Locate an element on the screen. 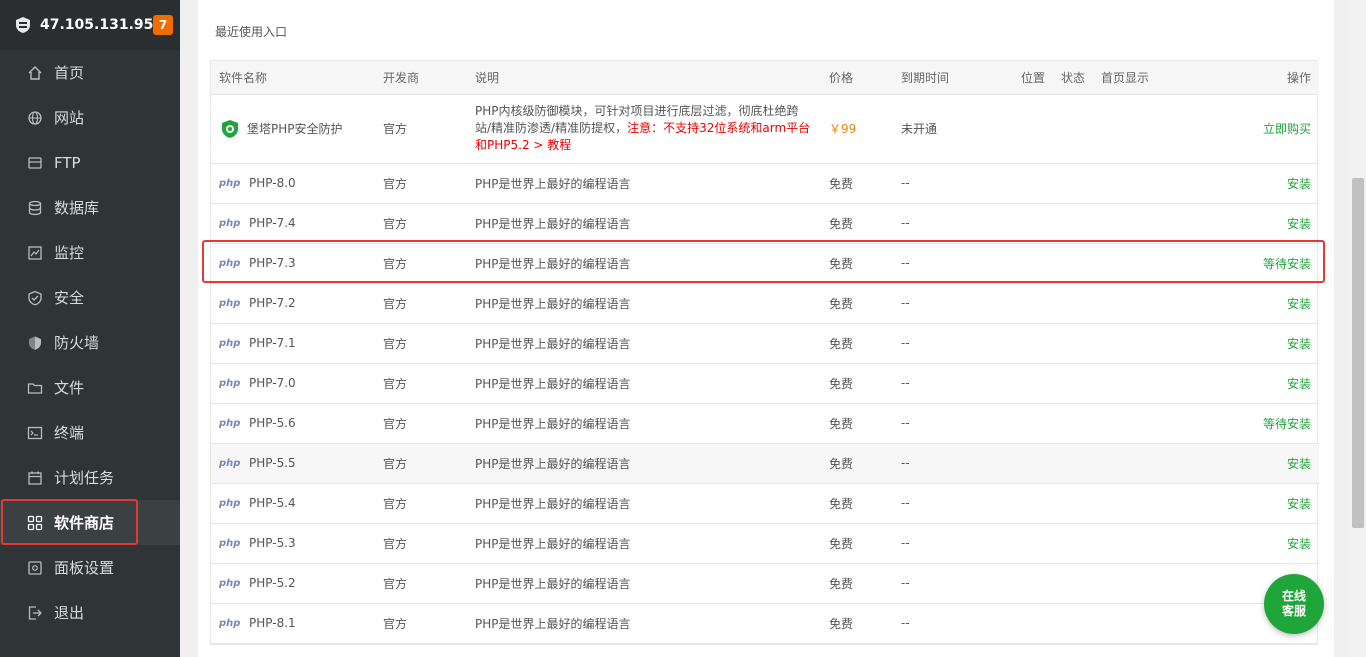  software-name: PHP-8.1 is located at coordinates (272, 623).